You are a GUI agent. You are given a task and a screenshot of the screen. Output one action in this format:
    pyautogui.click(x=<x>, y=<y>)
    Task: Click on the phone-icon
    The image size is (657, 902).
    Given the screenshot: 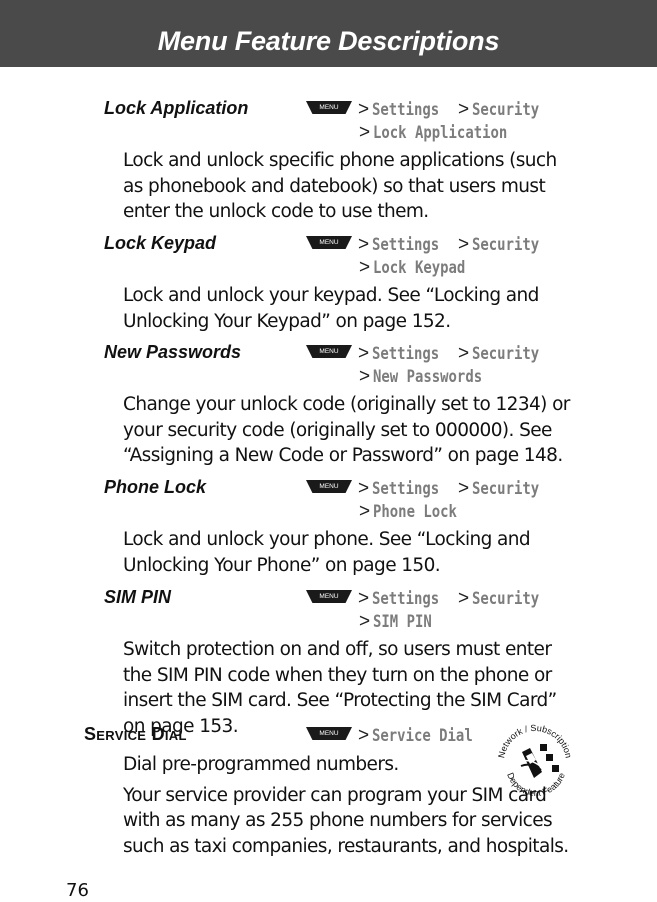 What is the action you would take?
    pyautogui.click(x=539, y=761)
    